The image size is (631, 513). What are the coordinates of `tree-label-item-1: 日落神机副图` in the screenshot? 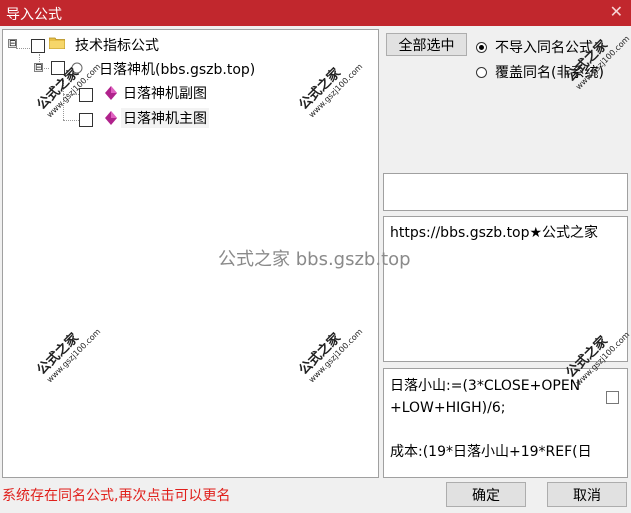 It's located at (165, 93).